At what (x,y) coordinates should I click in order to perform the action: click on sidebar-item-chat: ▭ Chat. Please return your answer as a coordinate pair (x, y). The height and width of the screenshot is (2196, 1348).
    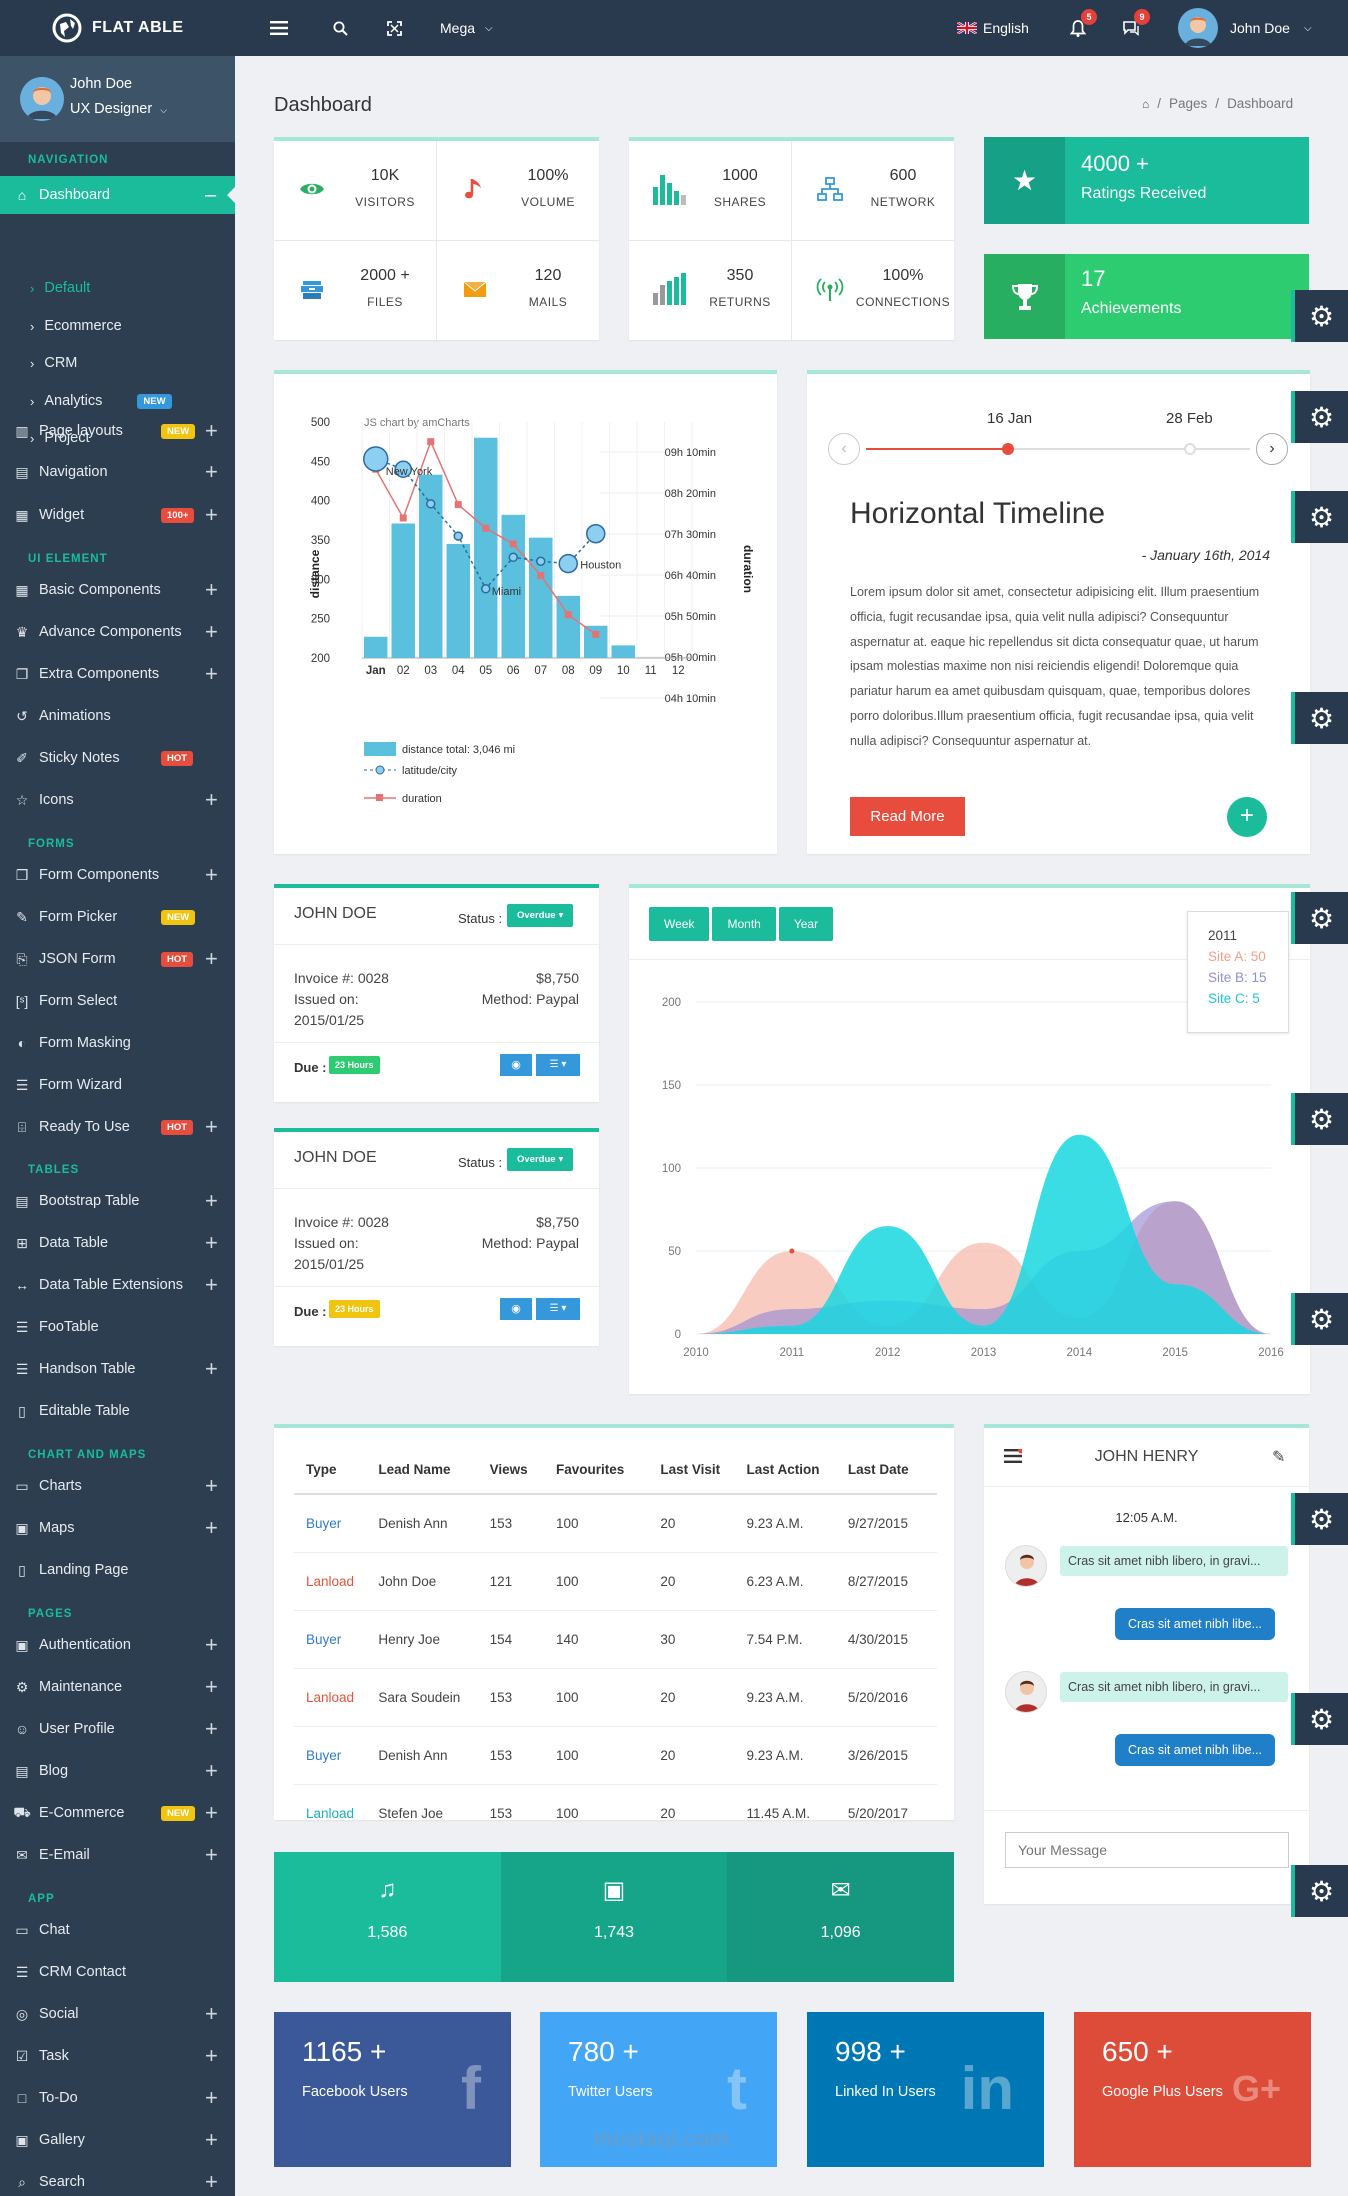
    Looking at the image, I should click on (117, 1930).